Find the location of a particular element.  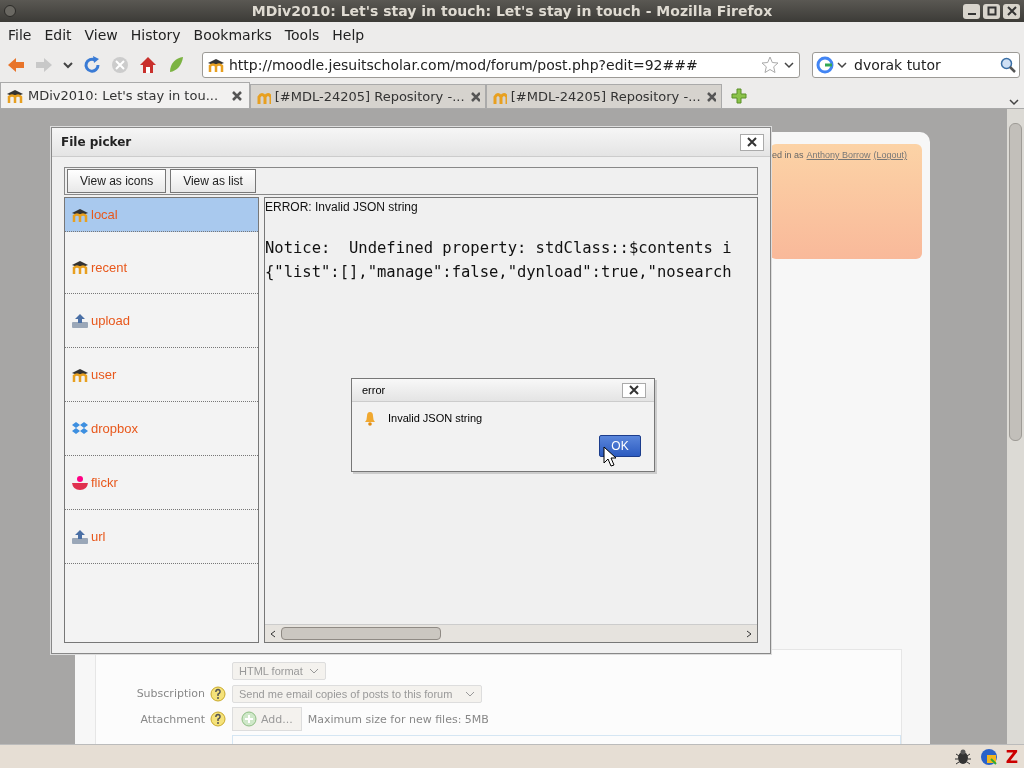

search-engine-icon is located at coordinates (833, 65).